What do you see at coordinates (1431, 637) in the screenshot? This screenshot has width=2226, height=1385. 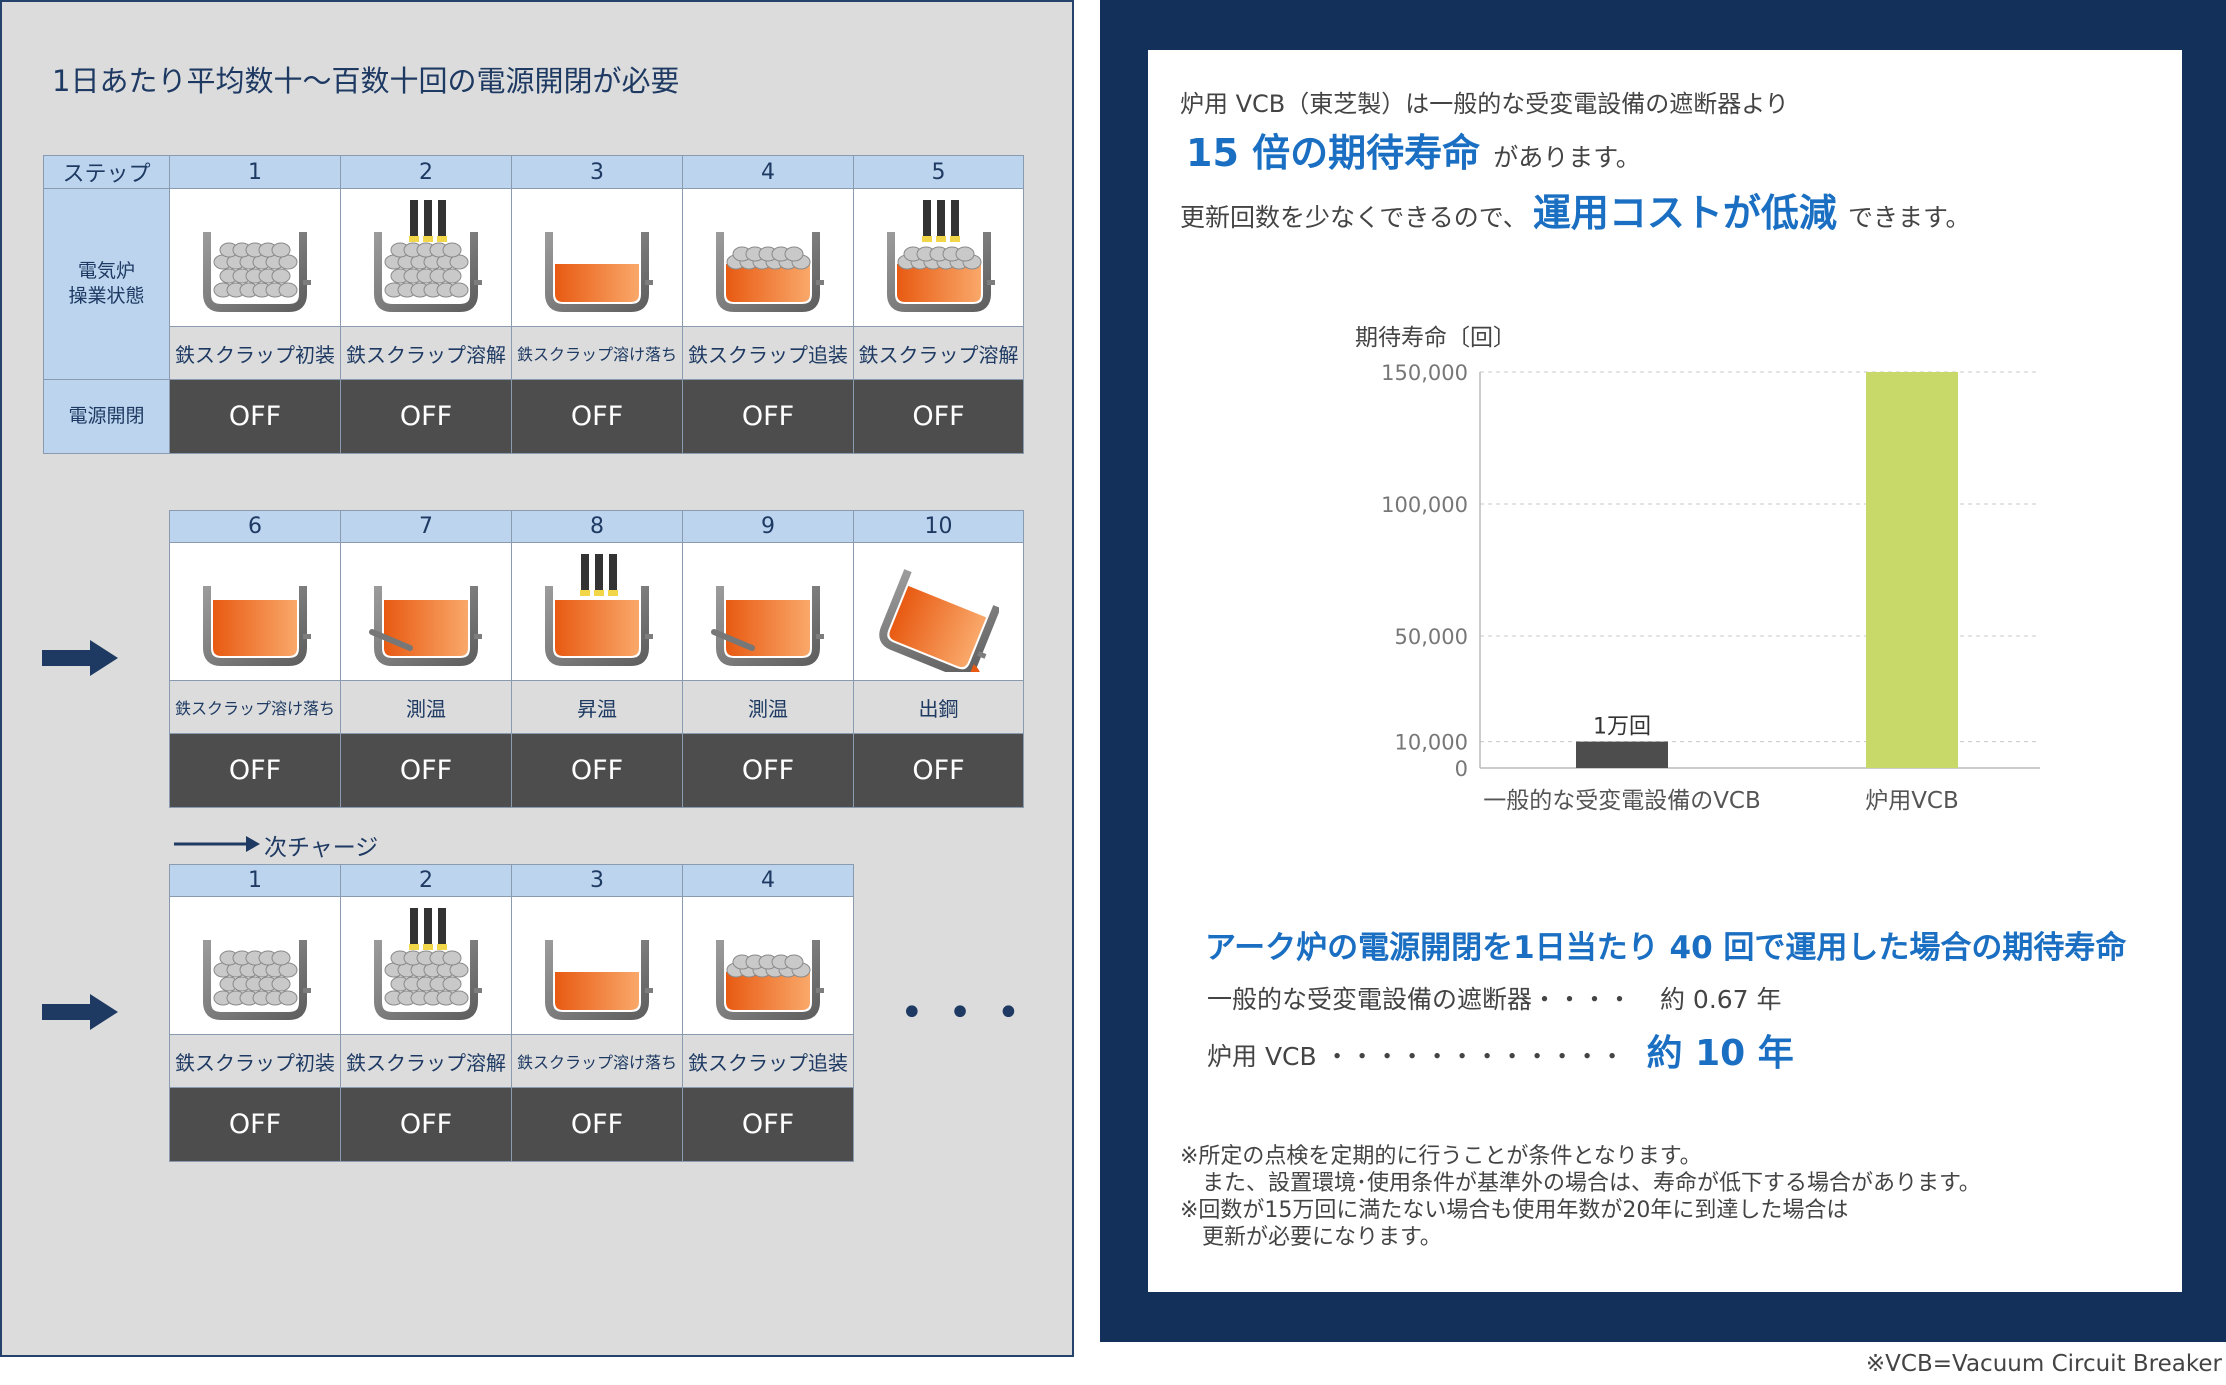 I see `chart-y-tick-label: 50,000` at bounding box center [1431, 637].